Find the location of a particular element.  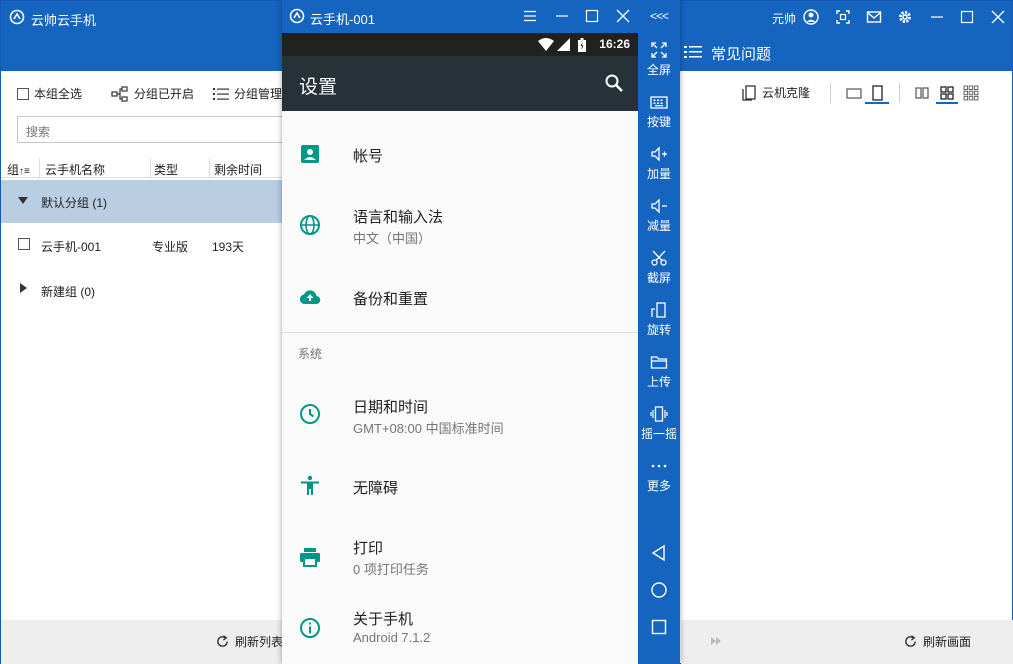

cloud-clone-button: 云机克隆 is located at coordinates (776, 92).